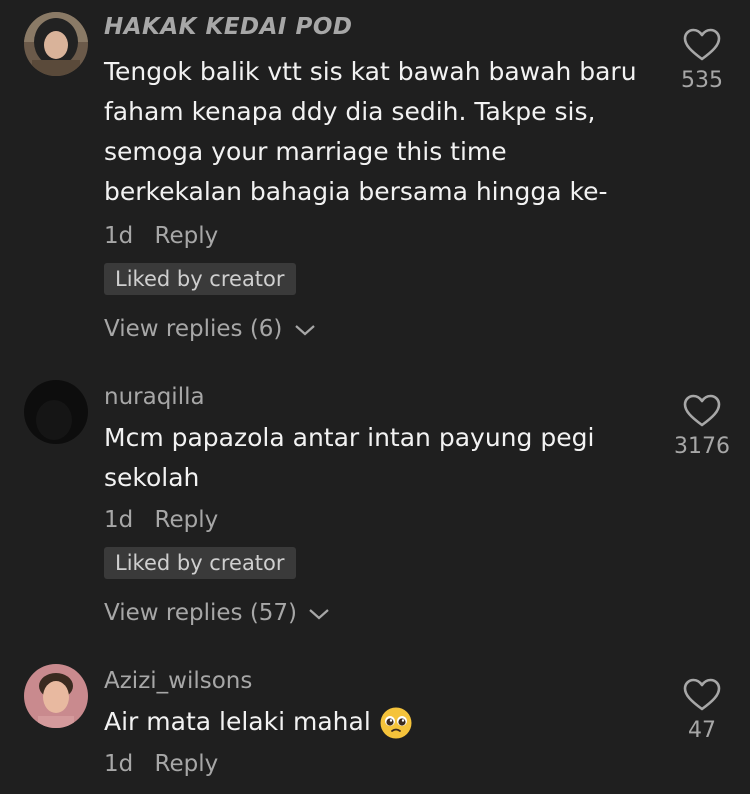 The height and width of the screenshot is (794, 750). I want to click on like-count: 535, so click(702, 80).